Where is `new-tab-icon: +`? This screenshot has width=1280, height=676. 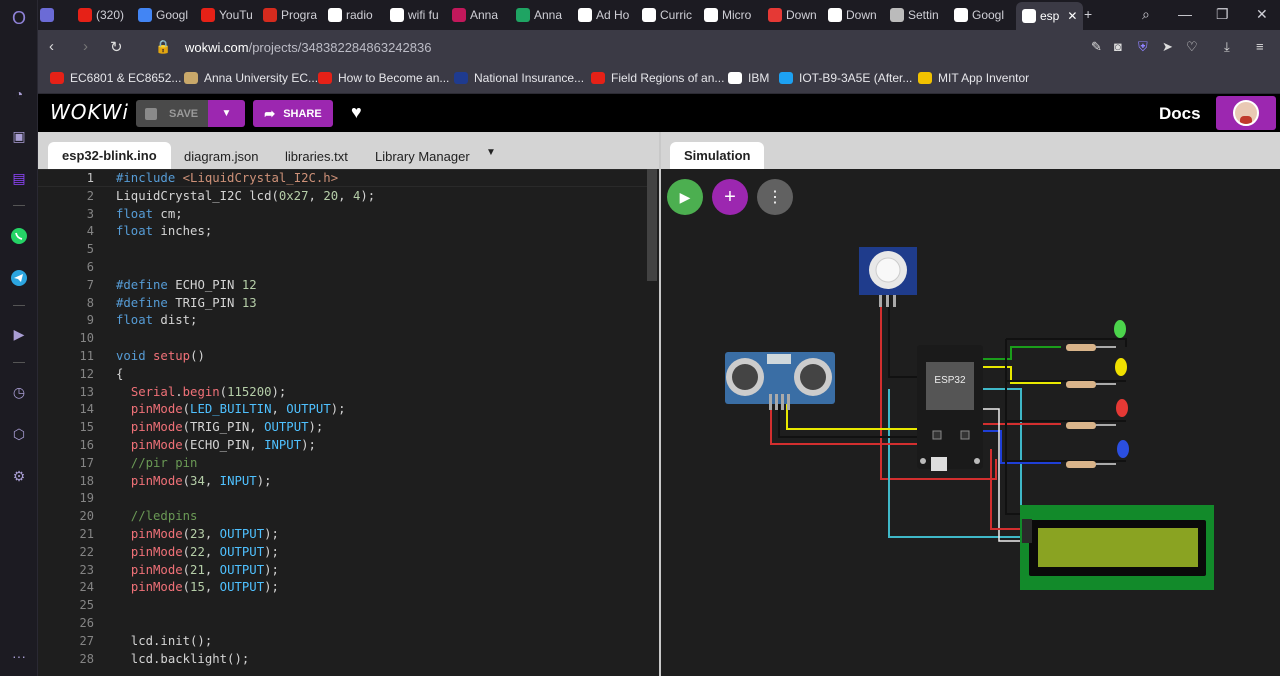 new-tab-icon: + is located at coordinates (1088, 14).